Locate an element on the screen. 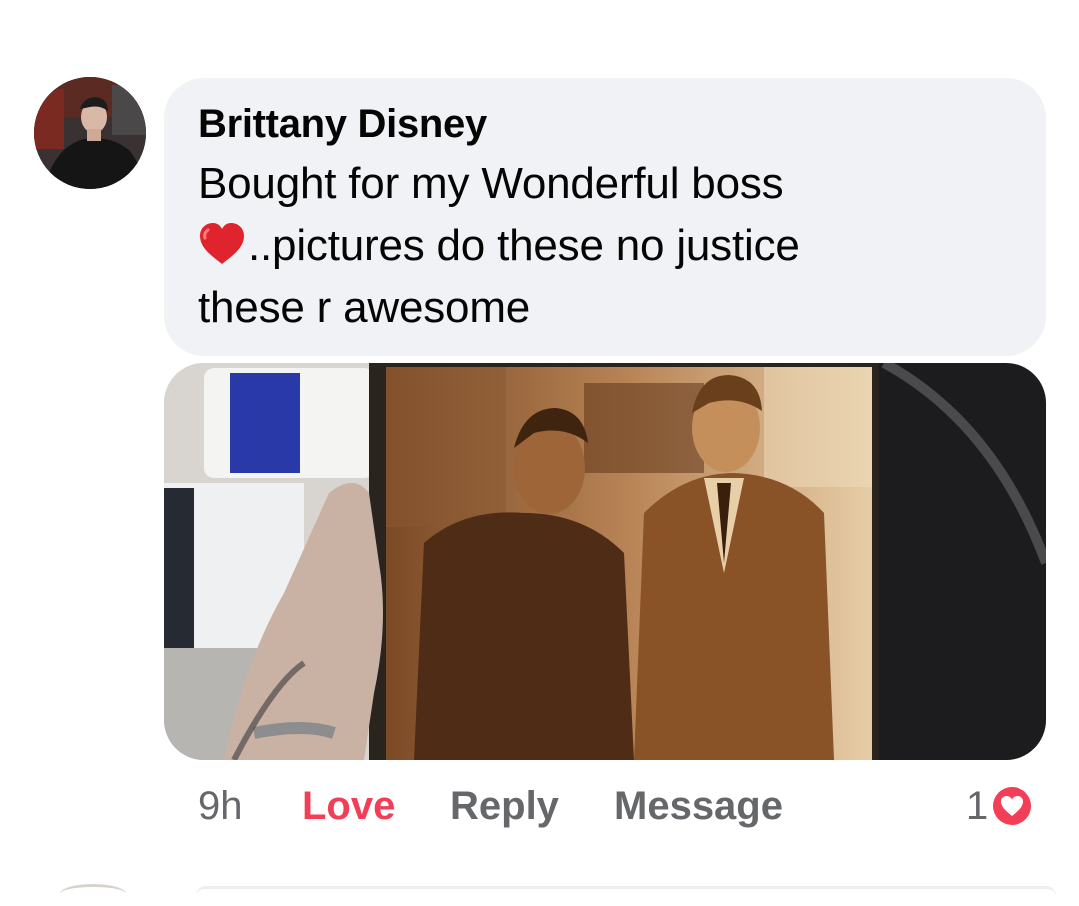 This screenshot has height=906, width=1079. comment-text-line-2: ..pictures do these no justice is located at coordinates (598, 246).